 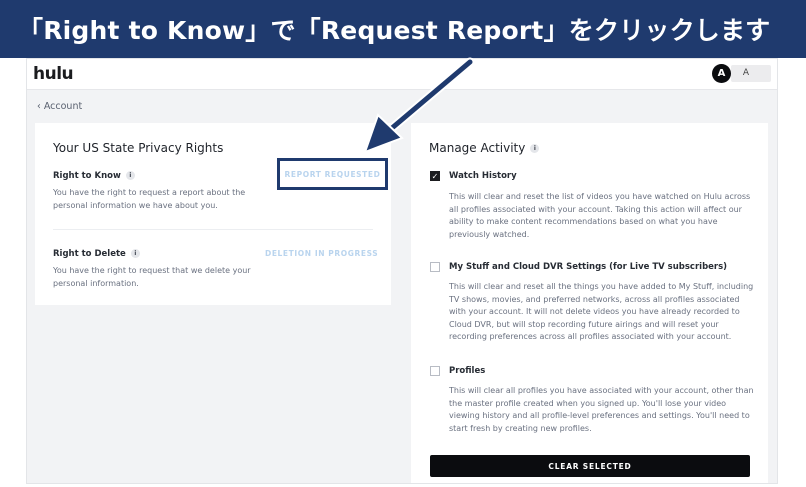 I want to click on profiles-label: Profiles, so click(x=467, y=371).